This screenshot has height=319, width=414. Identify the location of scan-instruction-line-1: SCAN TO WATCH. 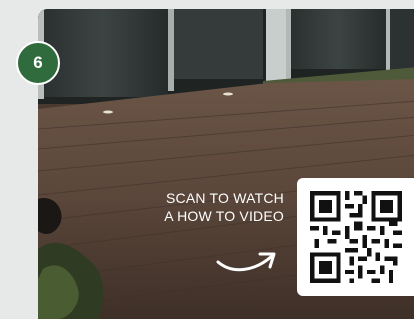
(225, 198).